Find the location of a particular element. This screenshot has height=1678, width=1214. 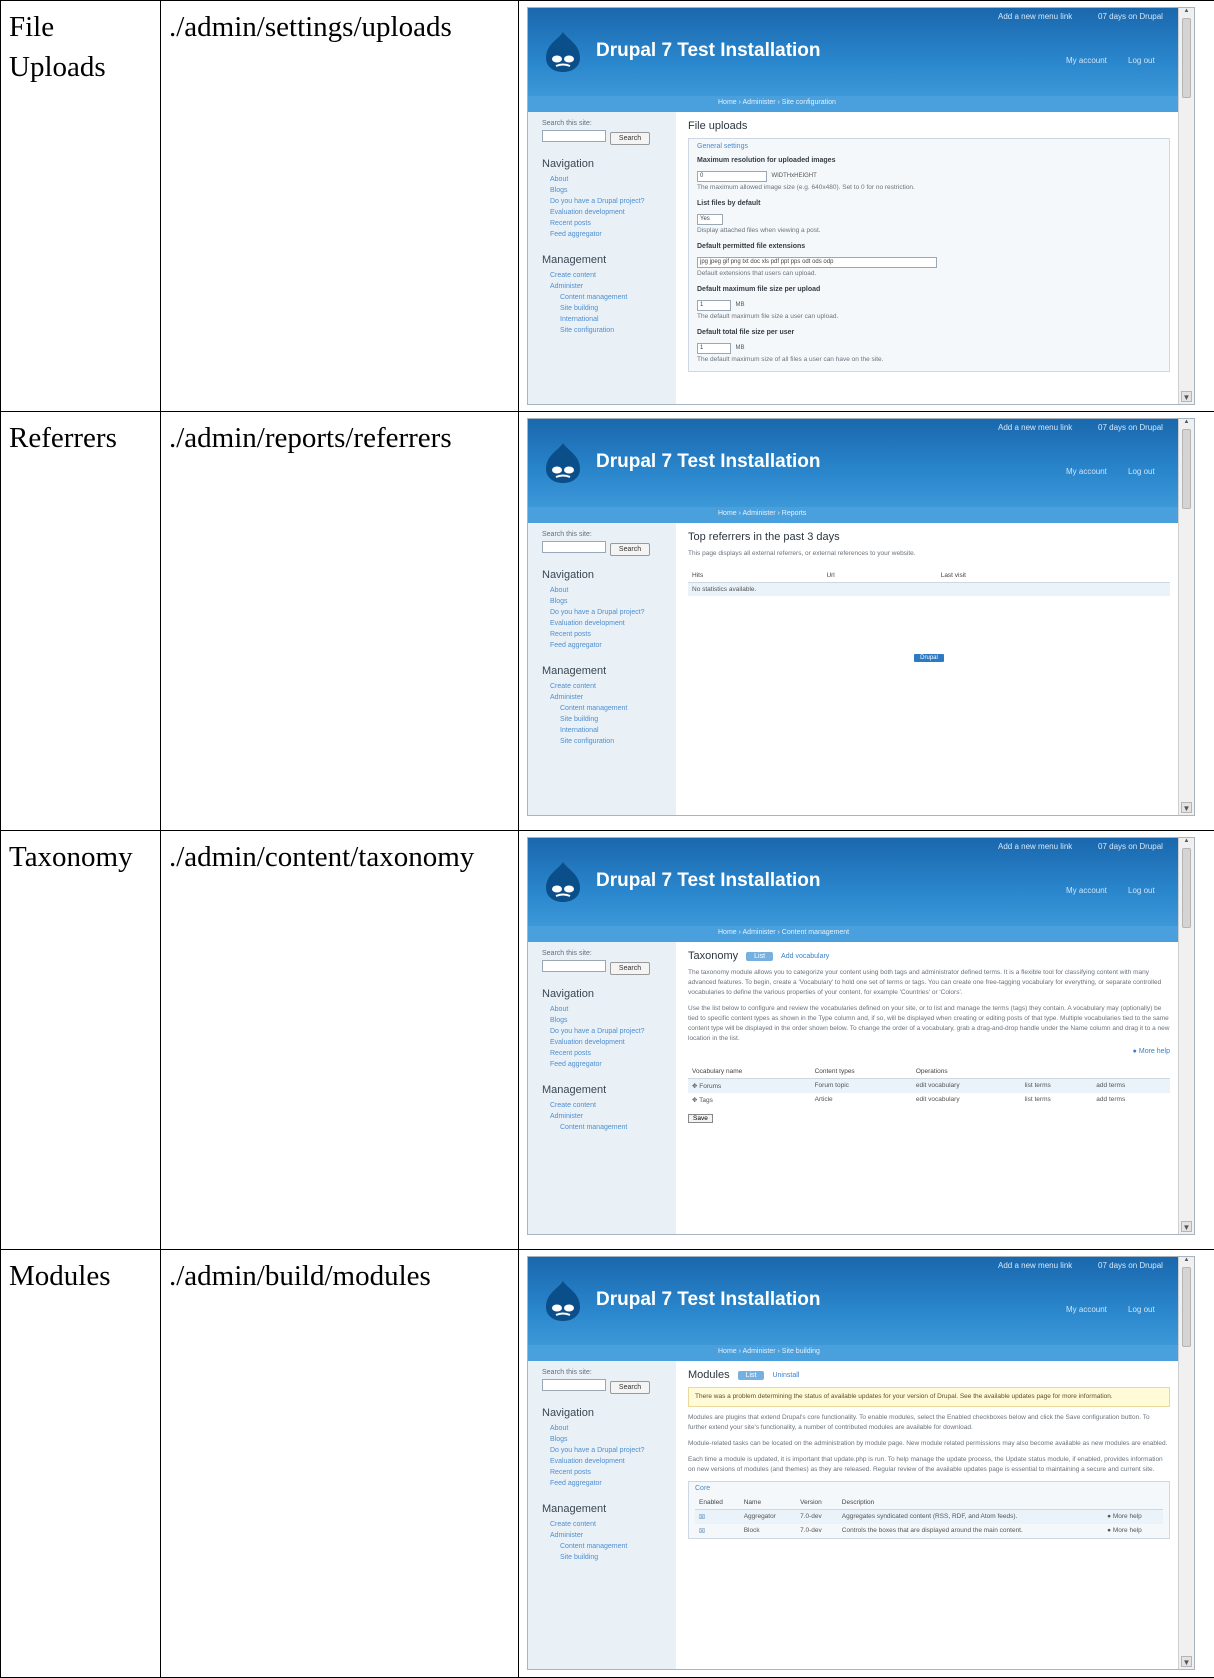

mgmt-item: International is located at coordinates (609, 319).